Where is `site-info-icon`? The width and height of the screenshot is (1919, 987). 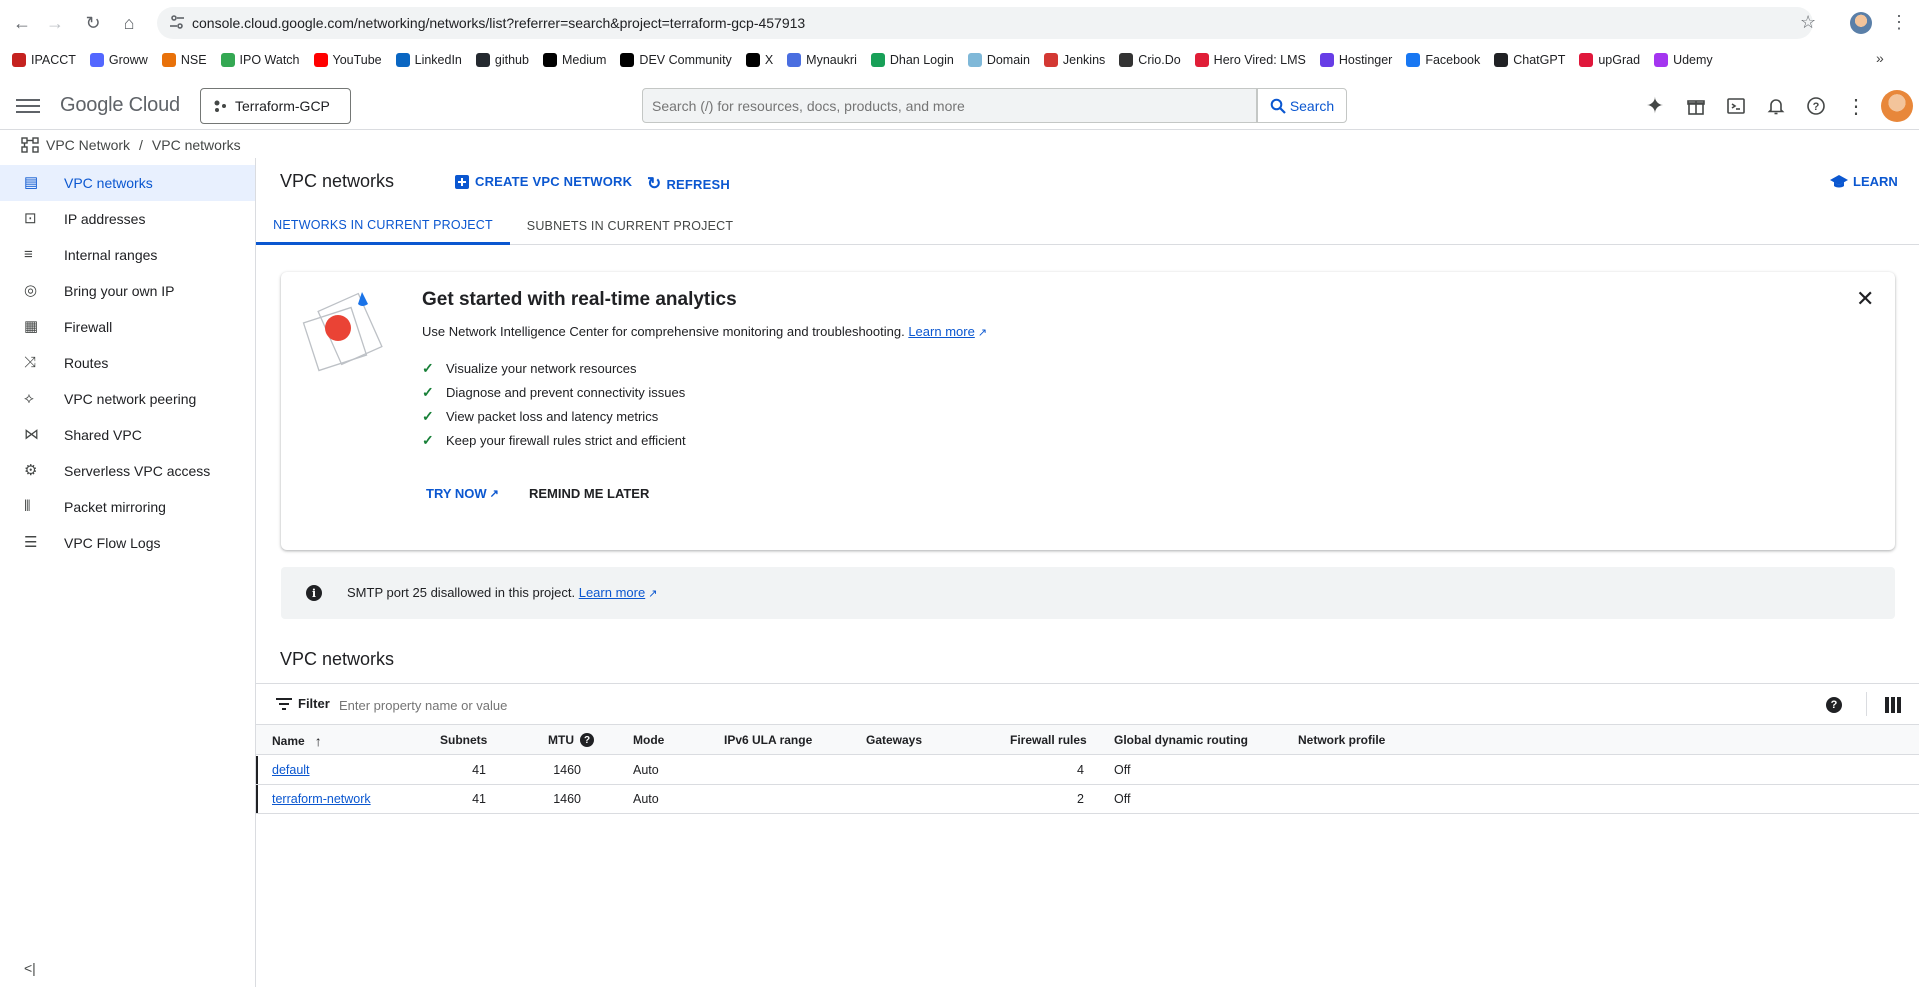
site-info-icon is located at coordinates (177, 22).